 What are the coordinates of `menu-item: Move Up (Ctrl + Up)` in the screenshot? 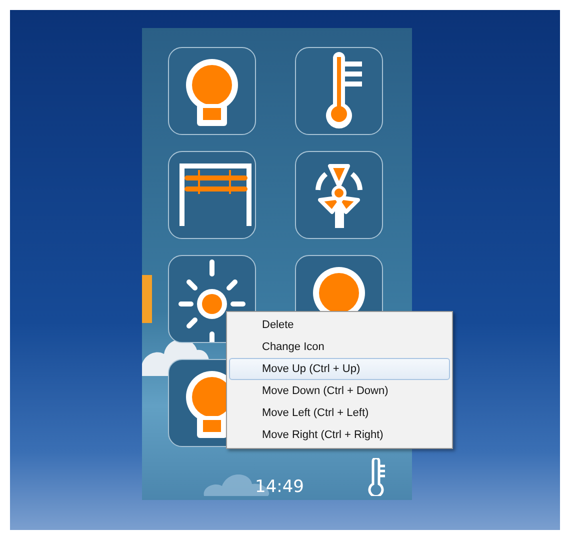 It's located at (339, 369).